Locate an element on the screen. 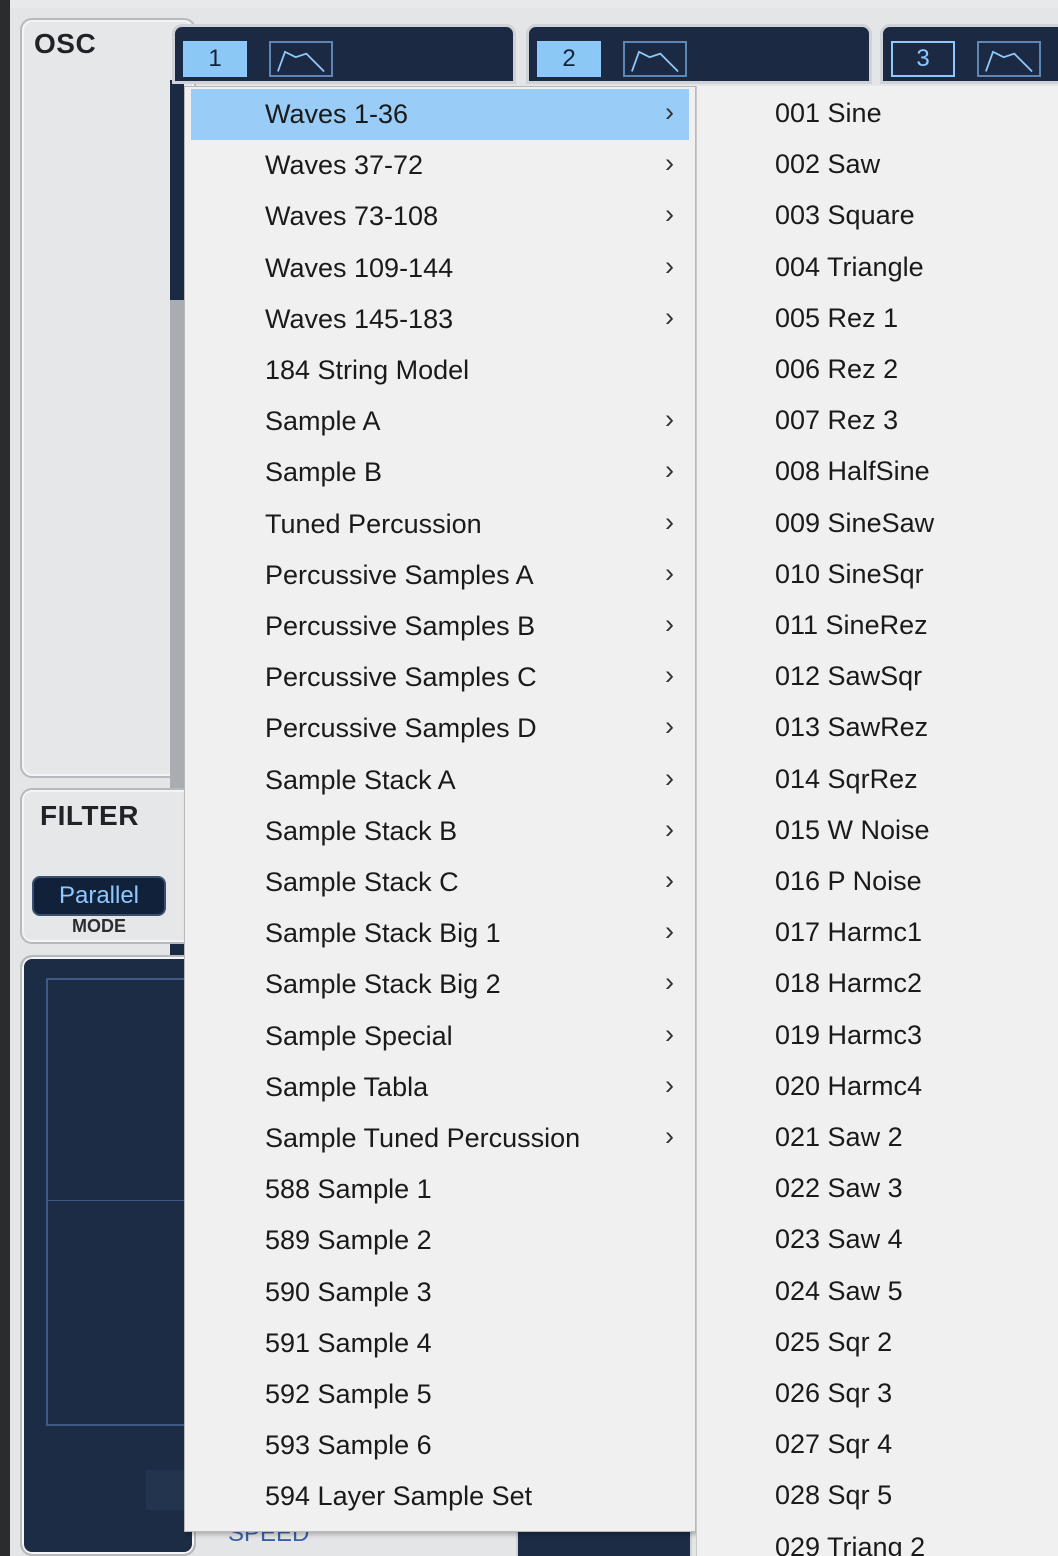 This screenshot has width=1058, height=1556. menu-item: 591 Sample 4 is located at coordinates (440, 1343).